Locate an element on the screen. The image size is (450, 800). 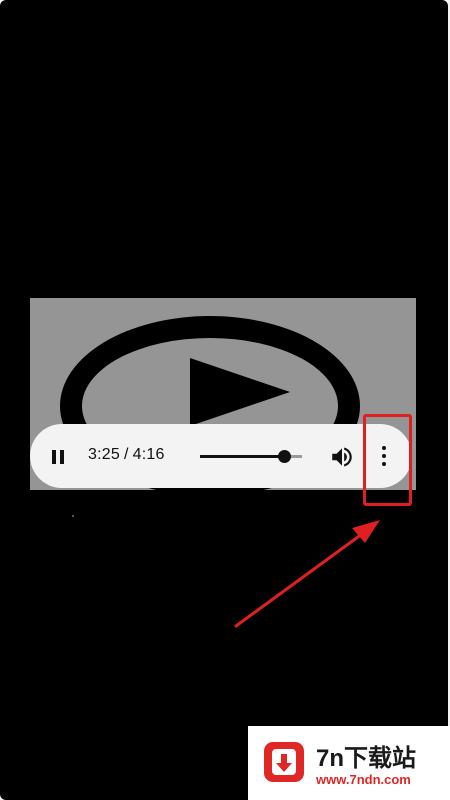
media-controls-bar: 3:25/4:16 is located at coordinates (221, 456).